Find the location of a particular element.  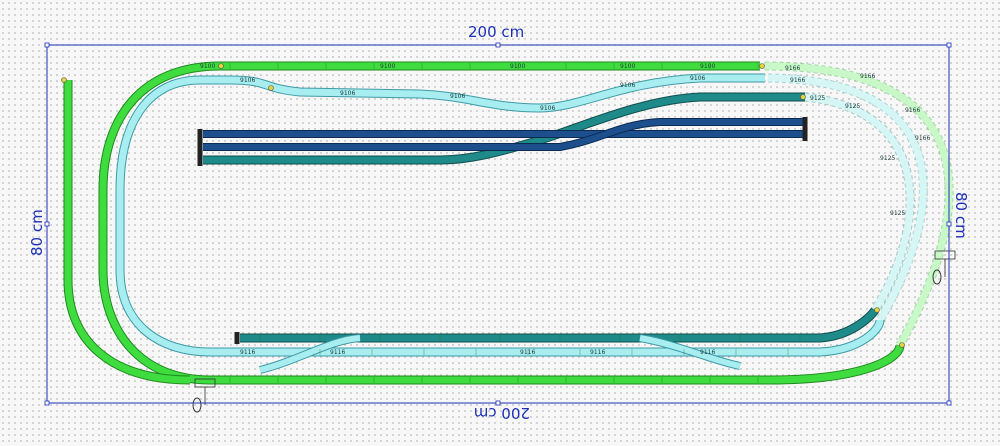

planned-inner-curve is located at coordinates (859, 202).